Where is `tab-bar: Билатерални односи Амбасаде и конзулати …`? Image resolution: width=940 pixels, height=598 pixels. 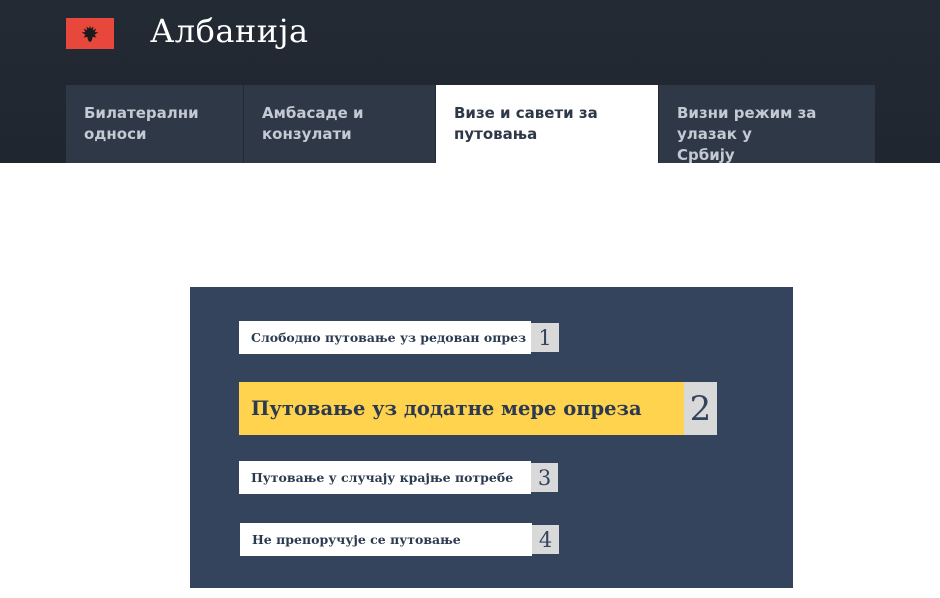 tab-bar: Билатерални односи Амбасаде и конзулати … is located at coordinates (470, 124).